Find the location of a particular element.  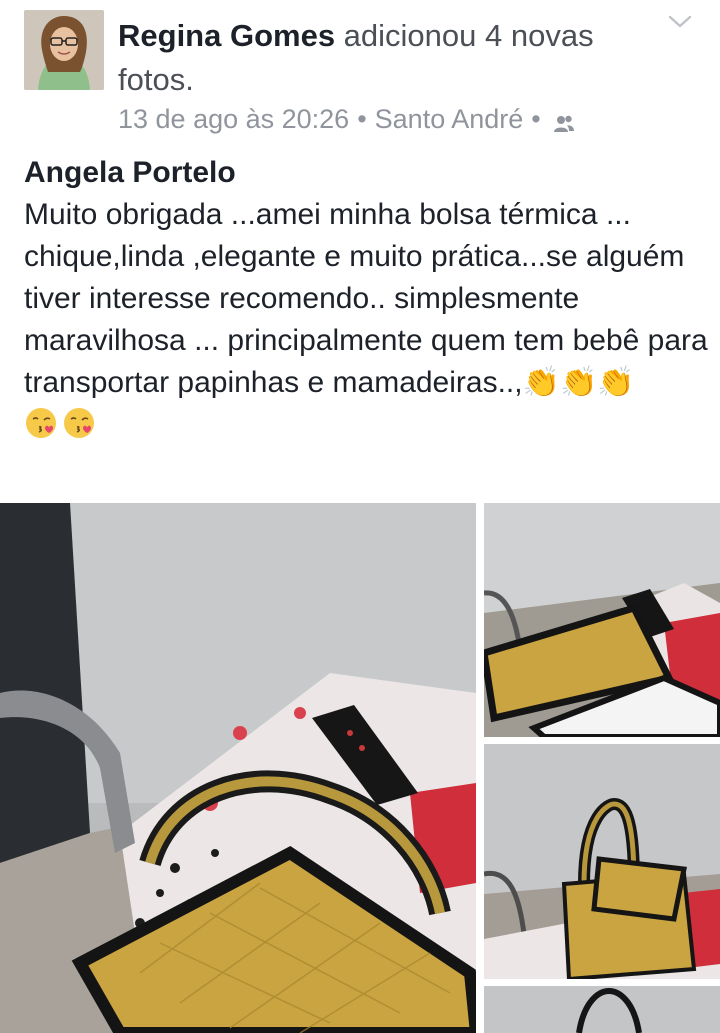

clapping-hands-emoji: 👏👏👏 is located at coordinates (578, 382).